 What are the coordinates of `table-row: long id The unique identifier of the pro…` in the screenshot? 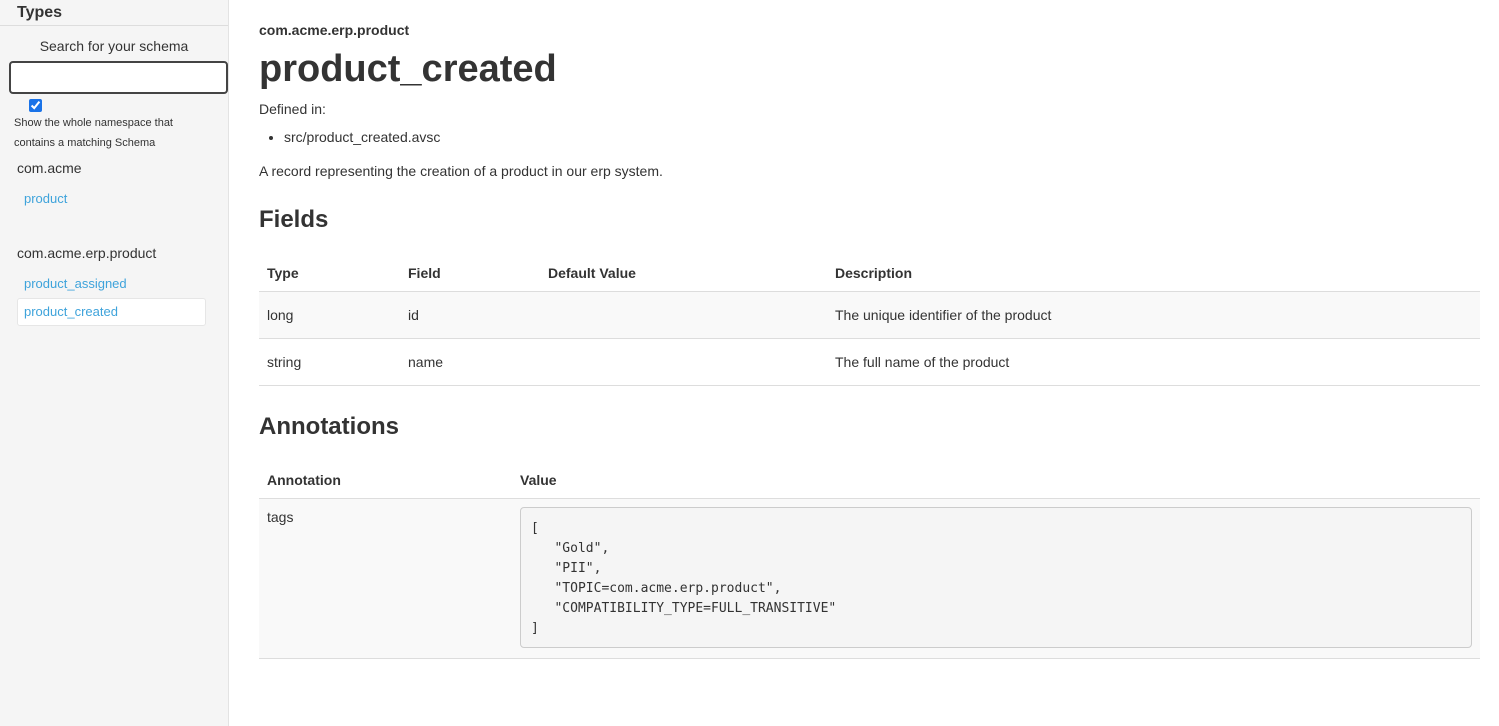 It's located at (869, 315).